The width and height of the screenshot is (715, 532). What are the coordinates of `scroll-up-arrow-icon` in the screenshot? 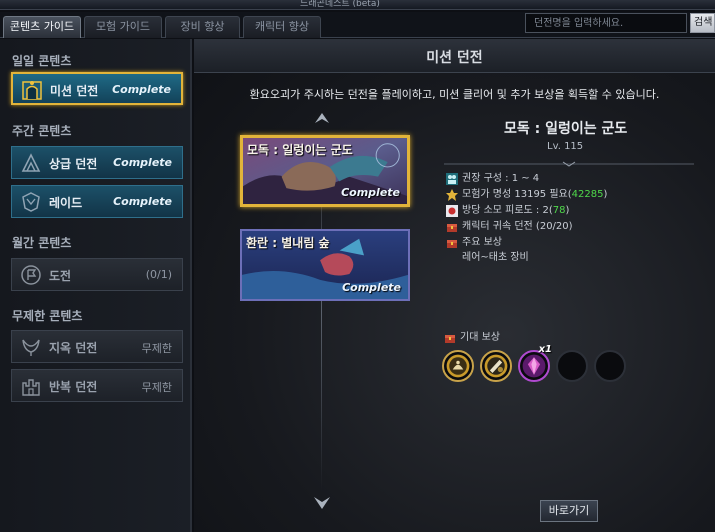 It's located at (322, 118).